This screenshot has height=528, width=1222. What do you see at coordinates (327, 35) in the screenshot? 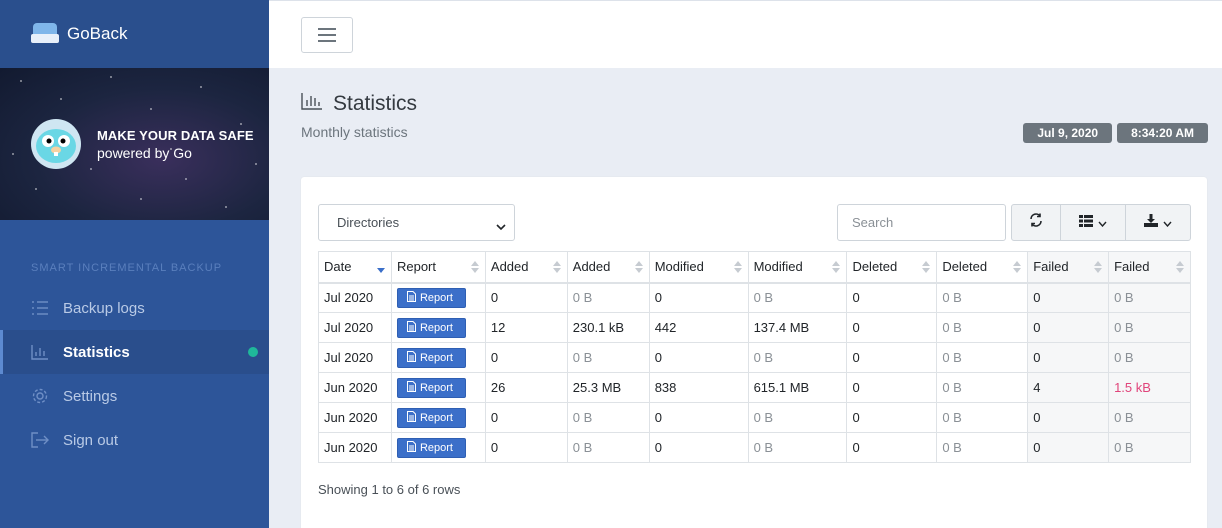
I see `menu-toggle-button` at bounding box center [327, 35].